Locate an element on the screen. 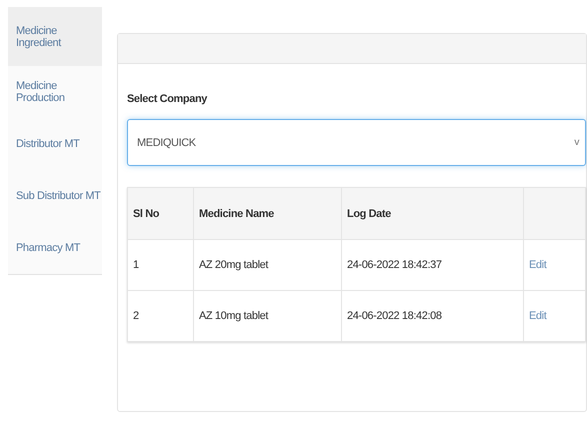 This screenshot has height=438, width=587. sidebar-item: Medicine Production is located at coordinates (55, 92).